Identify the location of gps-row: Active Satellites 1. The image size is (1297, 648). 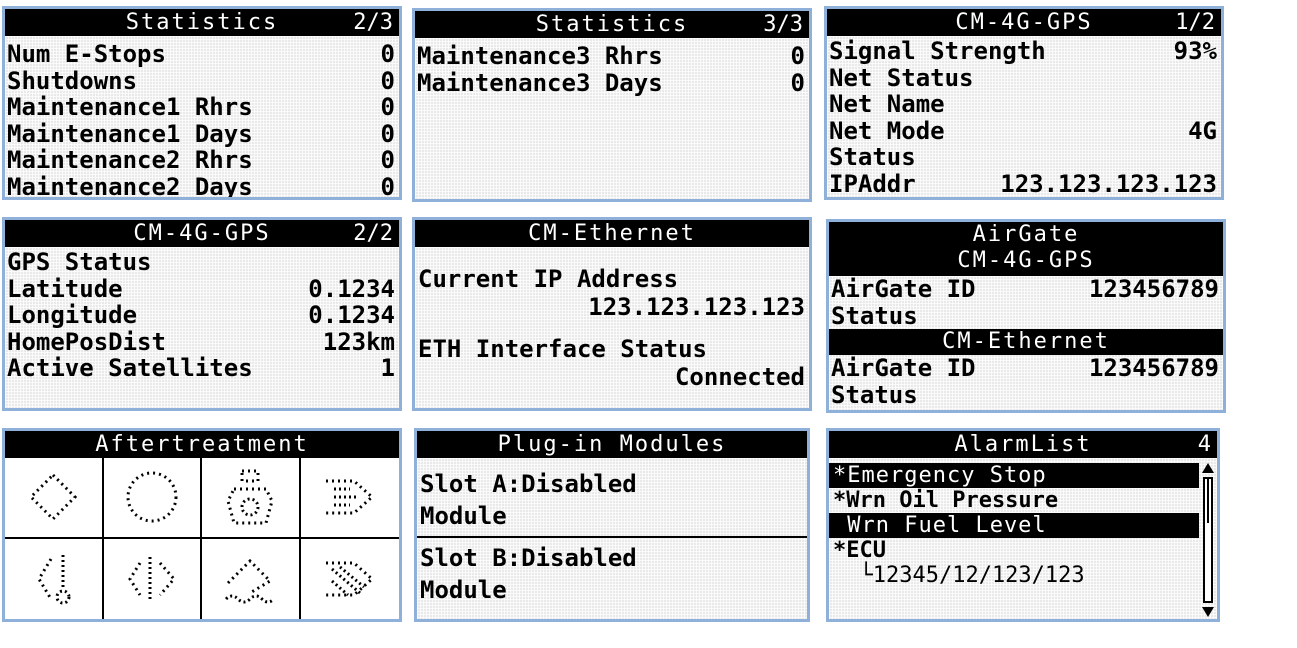
(202, 368).